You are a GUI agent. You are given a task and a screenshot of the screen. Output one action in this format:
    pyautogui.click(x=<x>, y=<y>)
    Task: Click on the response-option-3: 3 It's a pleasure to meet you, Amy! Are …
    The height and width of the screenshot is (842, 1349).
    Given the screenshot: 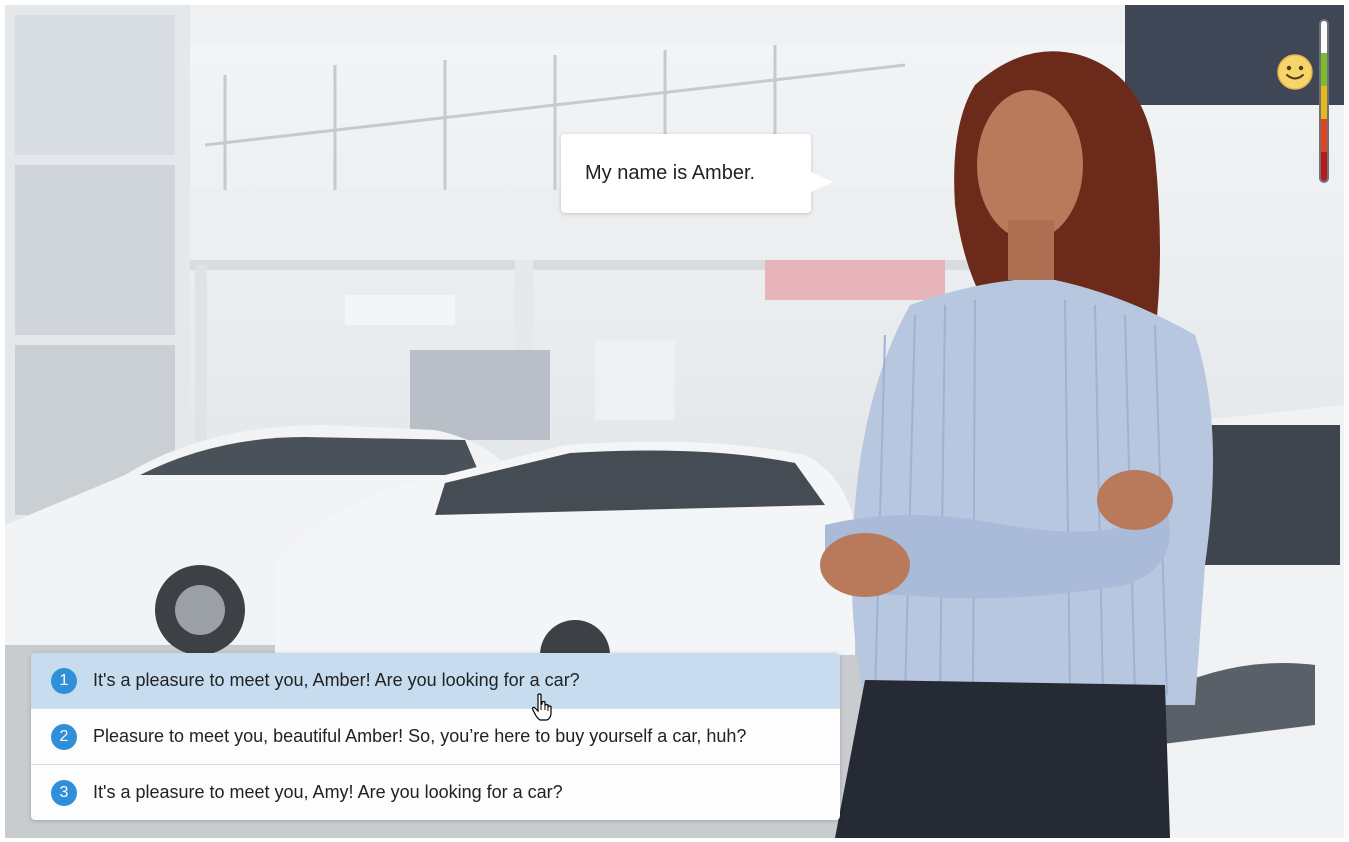 What is the action you would take?
    pyautogui.click(x=435, y=792)
    